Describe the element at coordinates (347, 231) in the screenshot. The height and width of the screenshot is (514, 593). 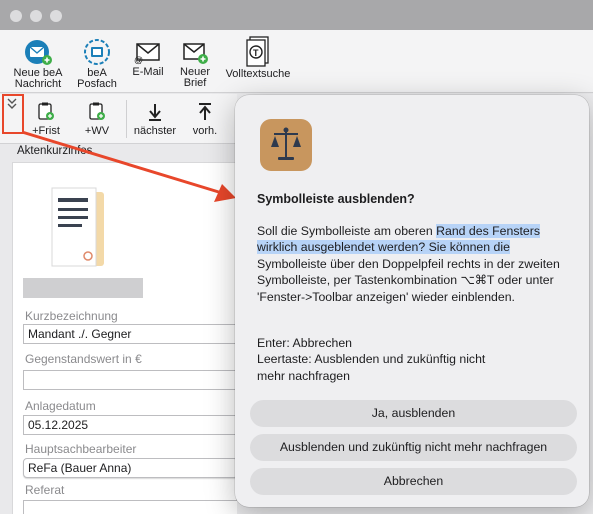
I see `dialog-message-start: Soll die Symbolleiste am oberen` at that location.